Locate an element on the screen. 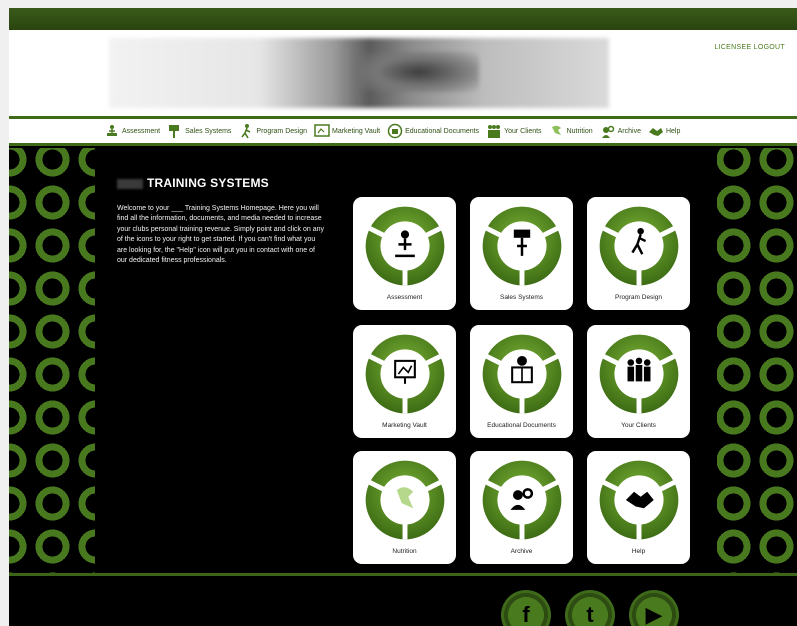 This screenshot has width=797, height=626. tile-archive: Archive is located at coordinates (521, 507).